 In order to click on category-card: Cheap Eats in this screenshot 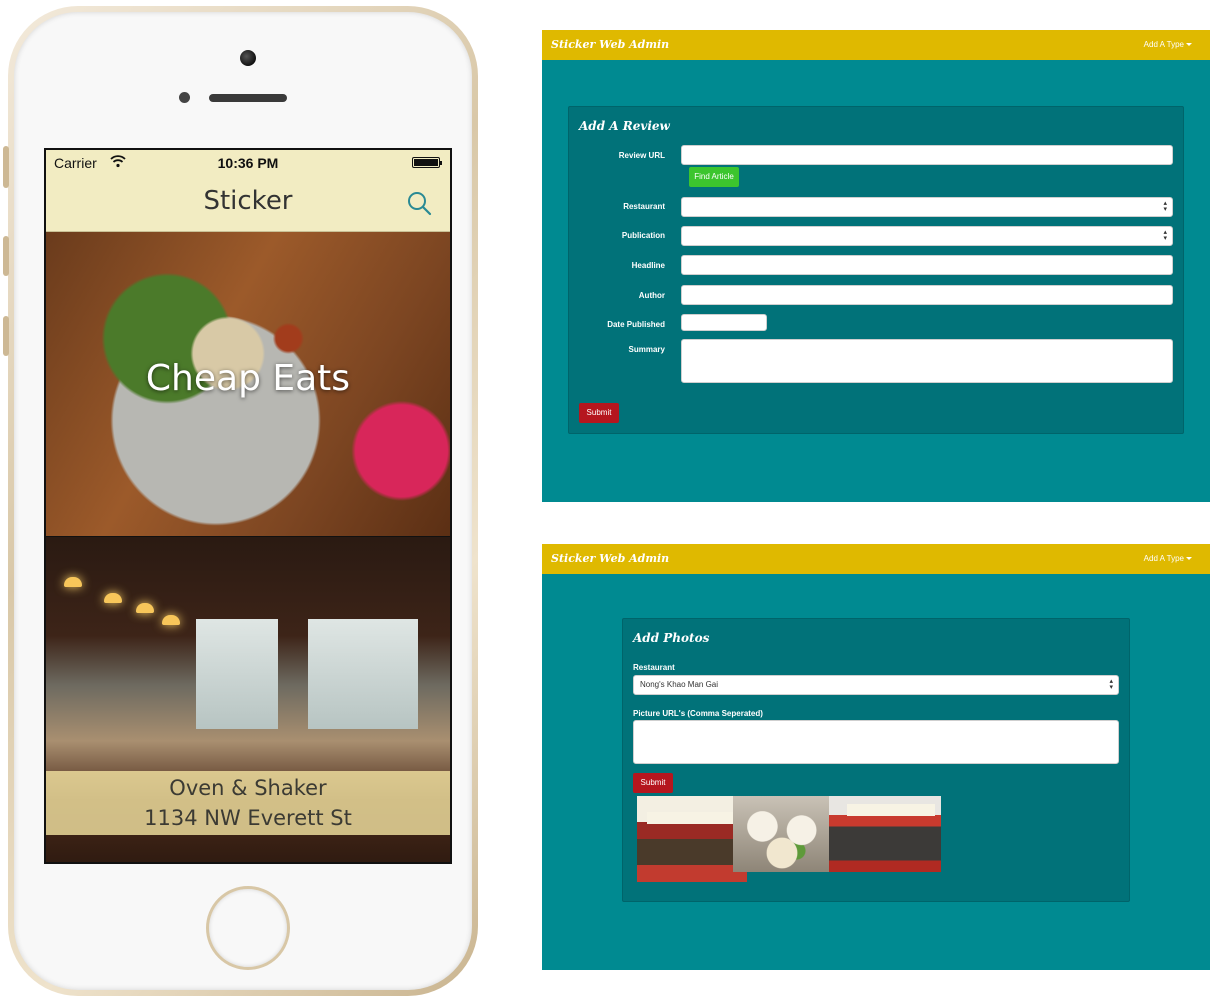, I will do `click(248, 384)`.